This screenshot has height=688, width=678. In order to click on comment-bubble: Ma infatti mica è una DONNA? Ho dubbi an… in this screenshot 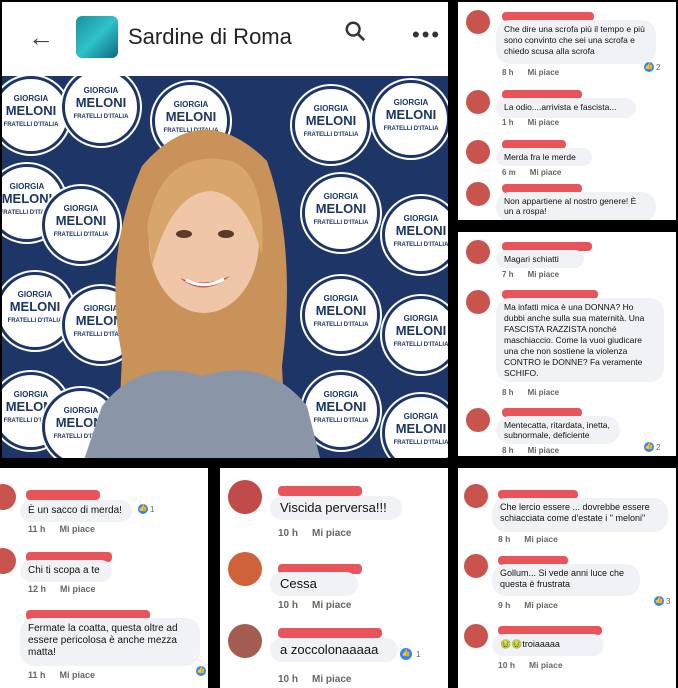, I will do `click(580, 340)`.